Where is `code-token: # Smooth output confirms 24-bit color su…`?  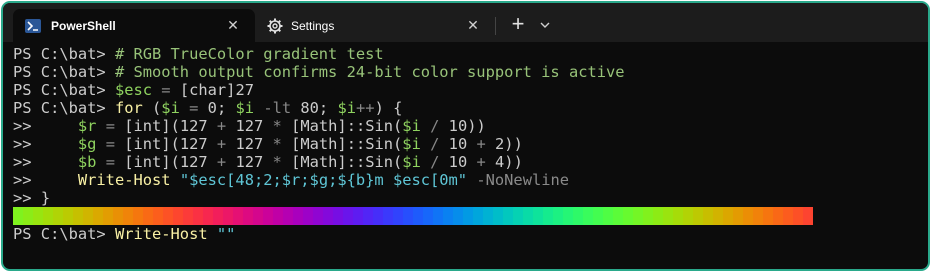
code-token: # Smooth output confirms 24-bit color su… is located at coordinates (369, 72).